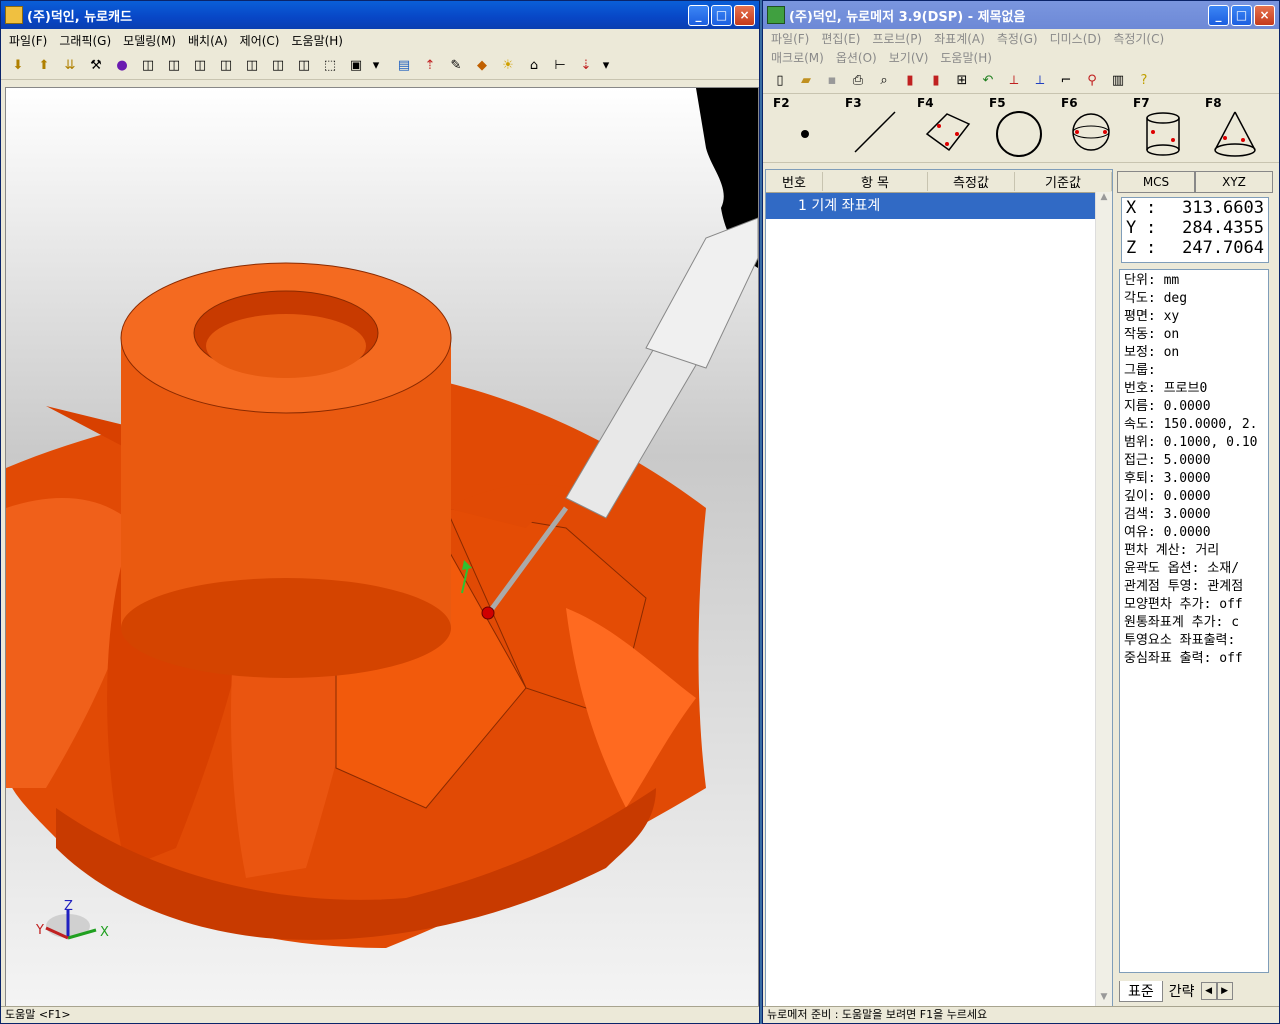 The height and width of the screenshot is (1024, 1280). Describe the element at coordinates (1017, 38) in the screenshot. I see `menu-measure: 측정(G)` at that location.